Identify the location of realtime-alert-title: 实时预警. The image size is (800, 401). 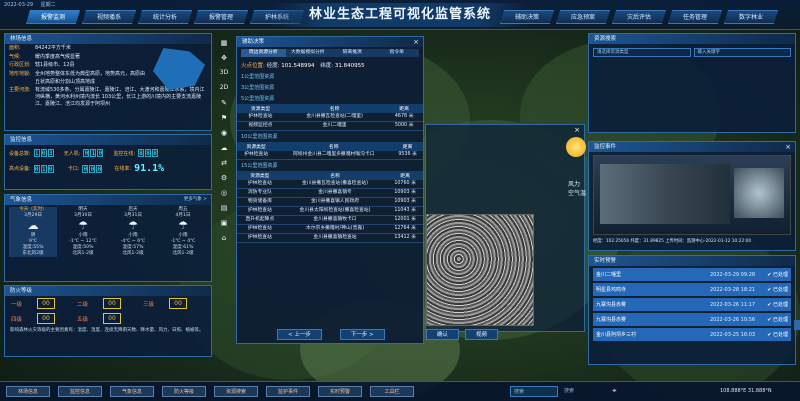
(692, 261).